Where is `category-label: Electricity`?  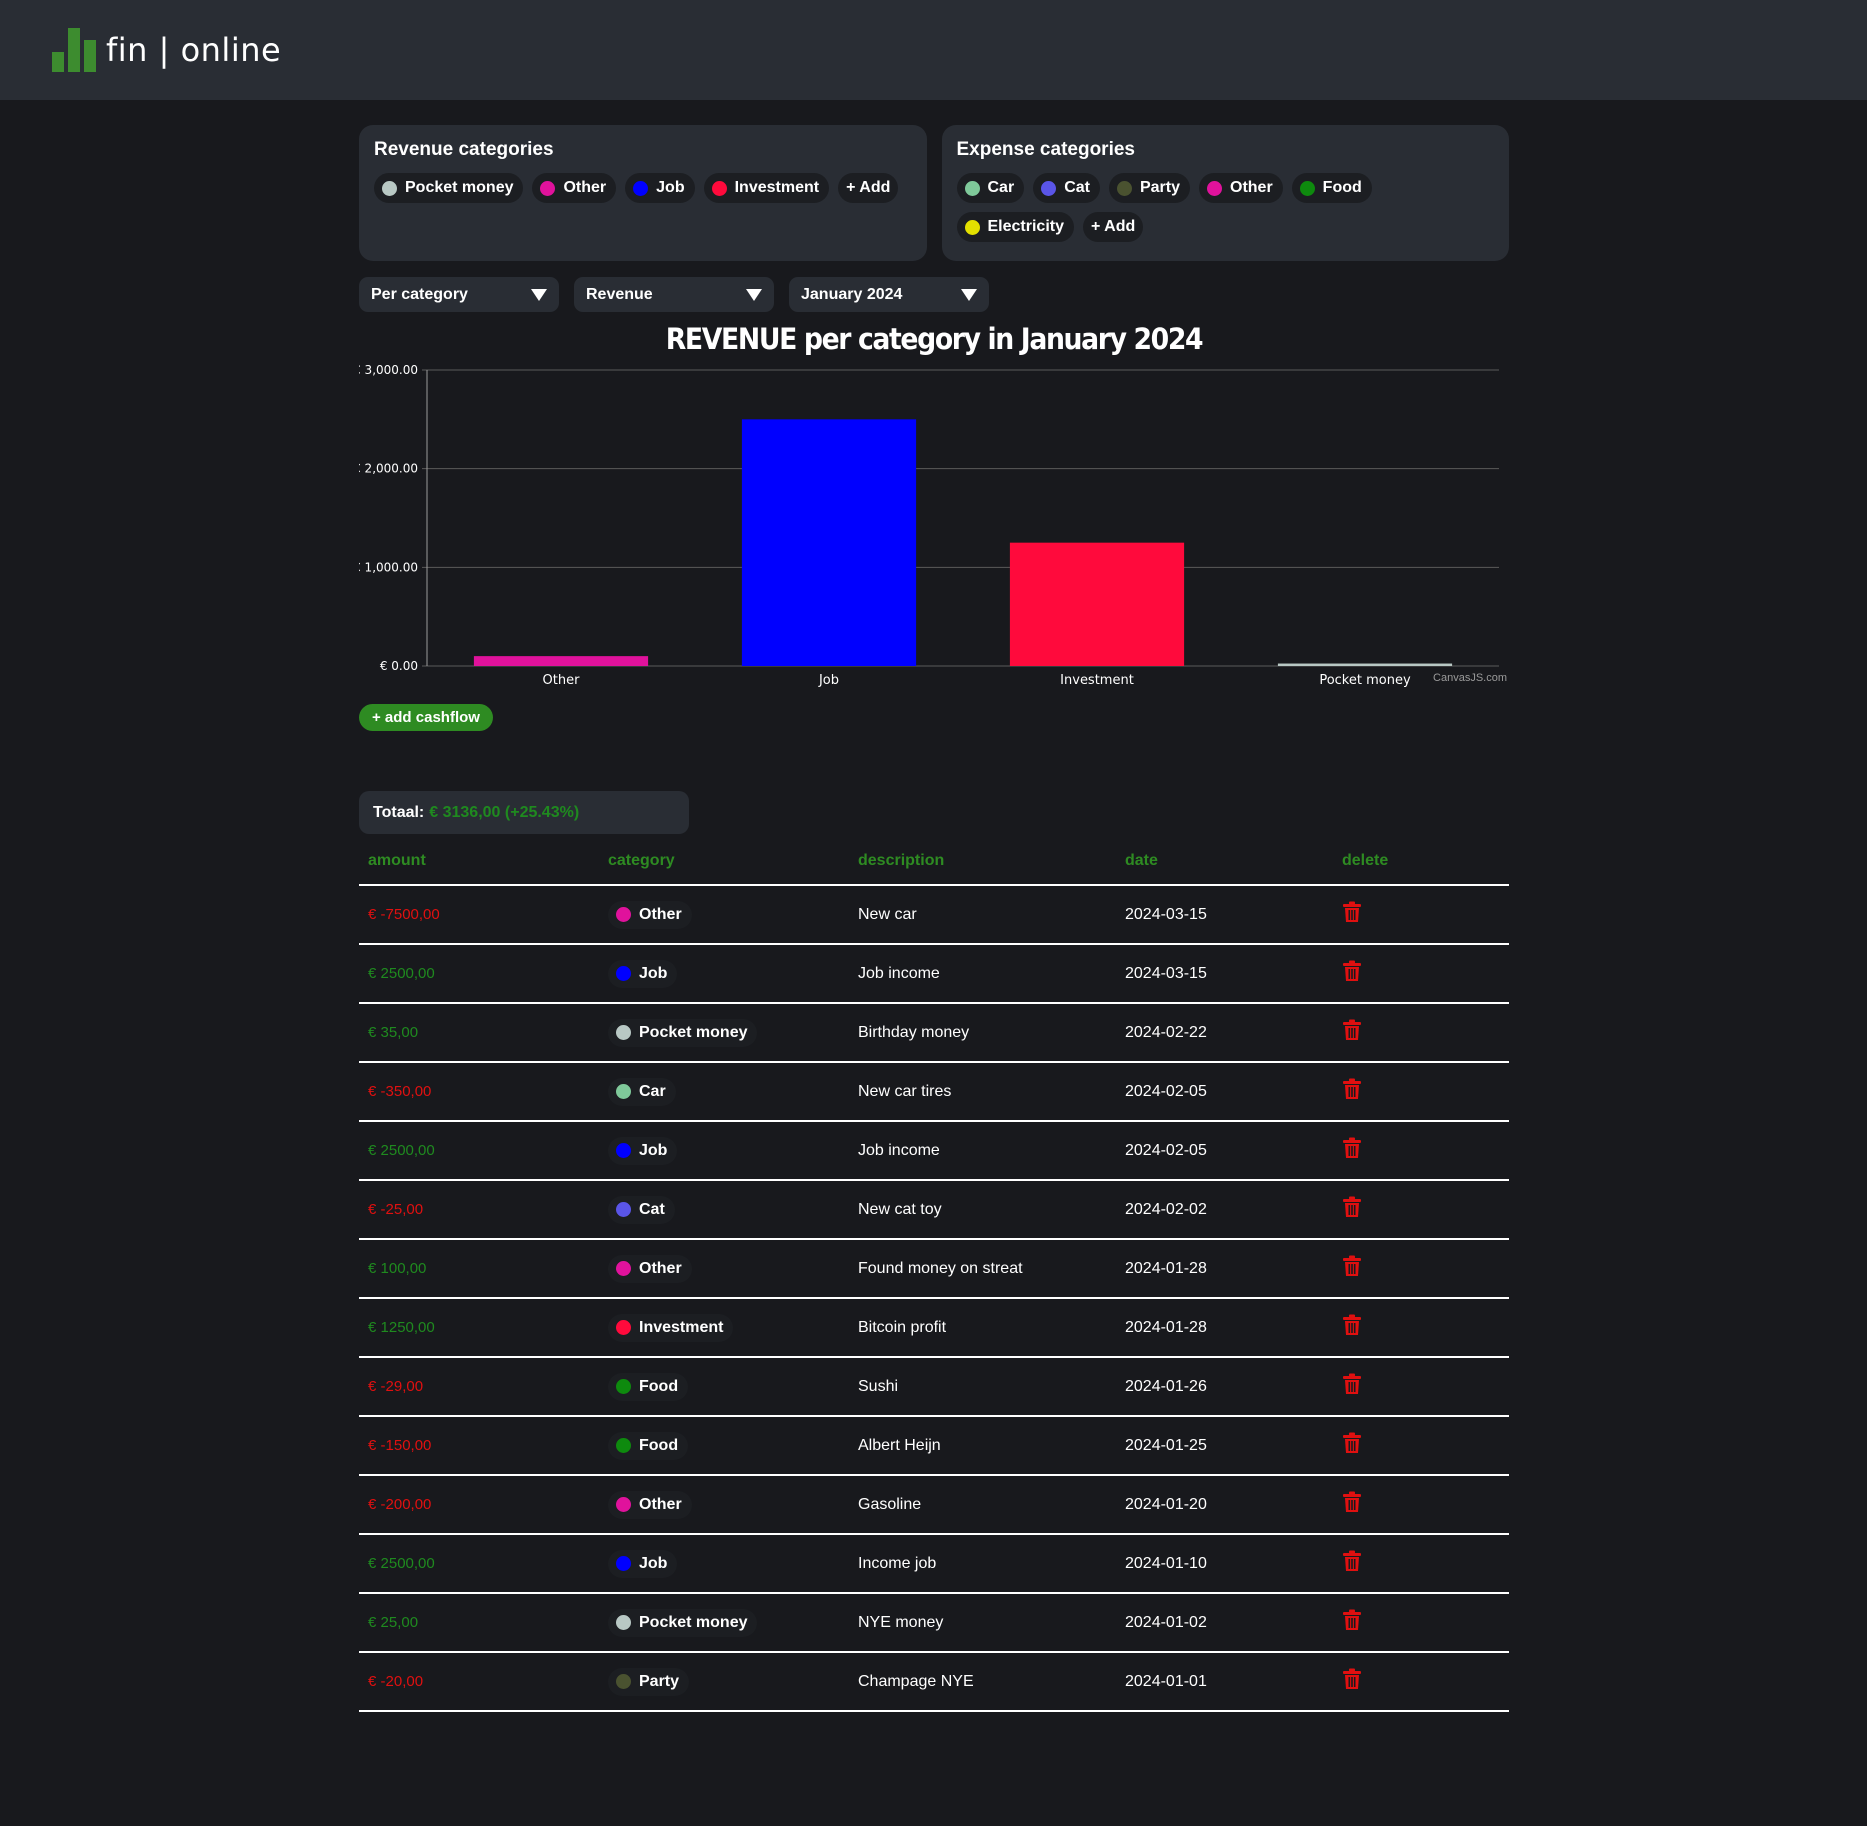
category-label: Electricity is located at coordinates (1025, 226).